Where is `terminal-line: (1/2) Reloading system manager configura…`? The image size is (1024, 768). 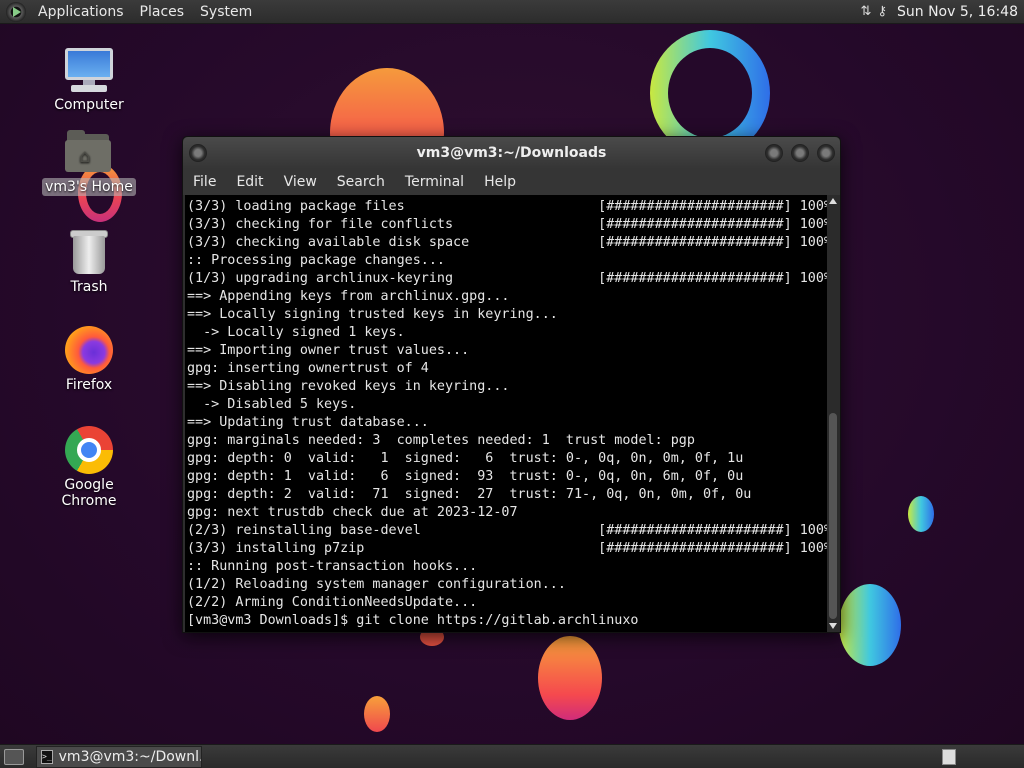 terminal-line: (1/2) Reloading system manager configura… is located at coordinates (376, 584).